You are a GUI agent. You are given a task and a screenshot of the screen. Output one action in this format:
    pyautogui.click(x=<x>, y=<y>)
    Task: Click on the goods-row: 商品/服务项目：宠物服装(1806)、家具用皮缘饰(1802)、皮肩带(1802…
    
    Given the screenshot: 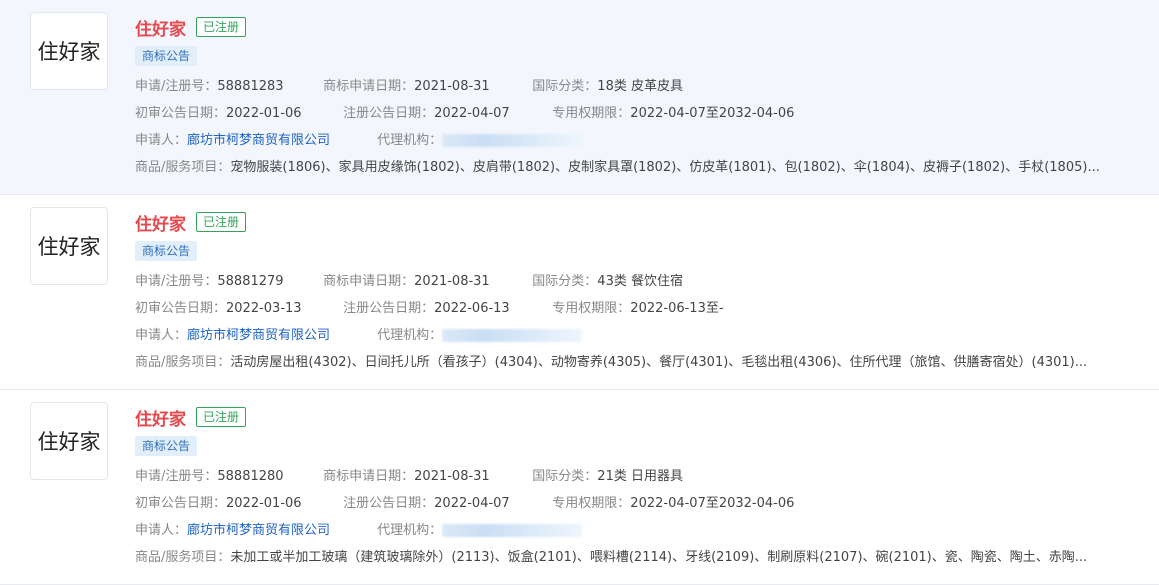 What is the action you would take?
    pyautogui.click(x=635, y=167)
    